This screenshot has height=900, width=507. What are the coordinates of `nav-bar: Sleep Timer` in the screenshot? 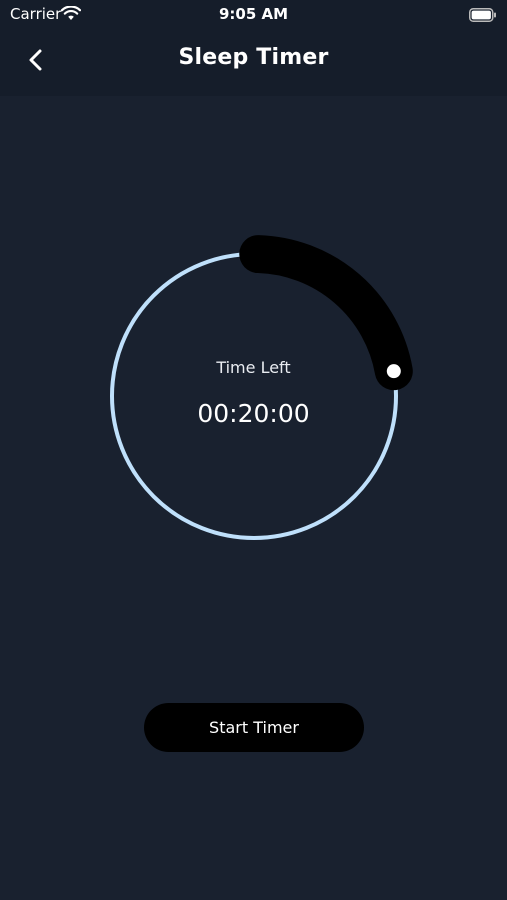 It's located at (253, 63).